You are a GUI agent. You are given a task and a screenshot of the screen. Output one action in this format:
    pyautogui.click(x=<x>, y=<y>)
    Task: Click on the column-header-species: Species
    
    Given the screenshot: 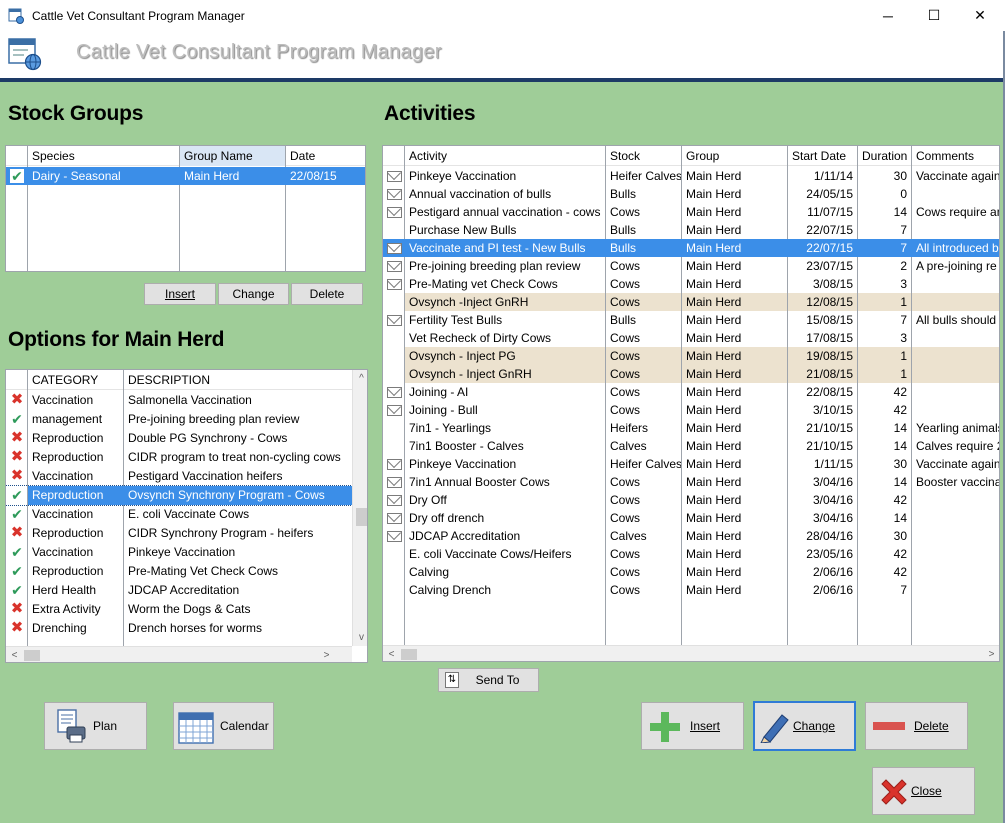 What is the action you would take?
    pyautogui.click(x=104, y=156)
    